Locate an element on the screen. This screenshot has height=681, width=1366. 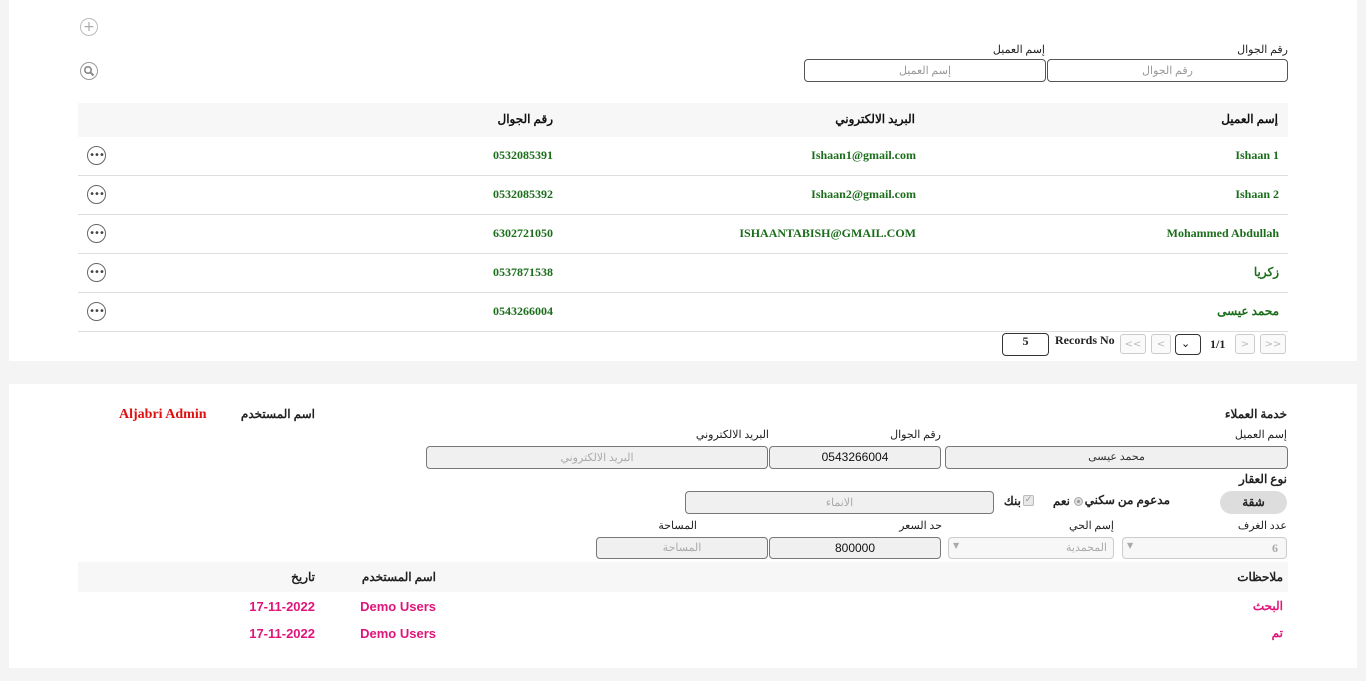
user-label: اسم المستخدم is located at coordinates (277, 414).